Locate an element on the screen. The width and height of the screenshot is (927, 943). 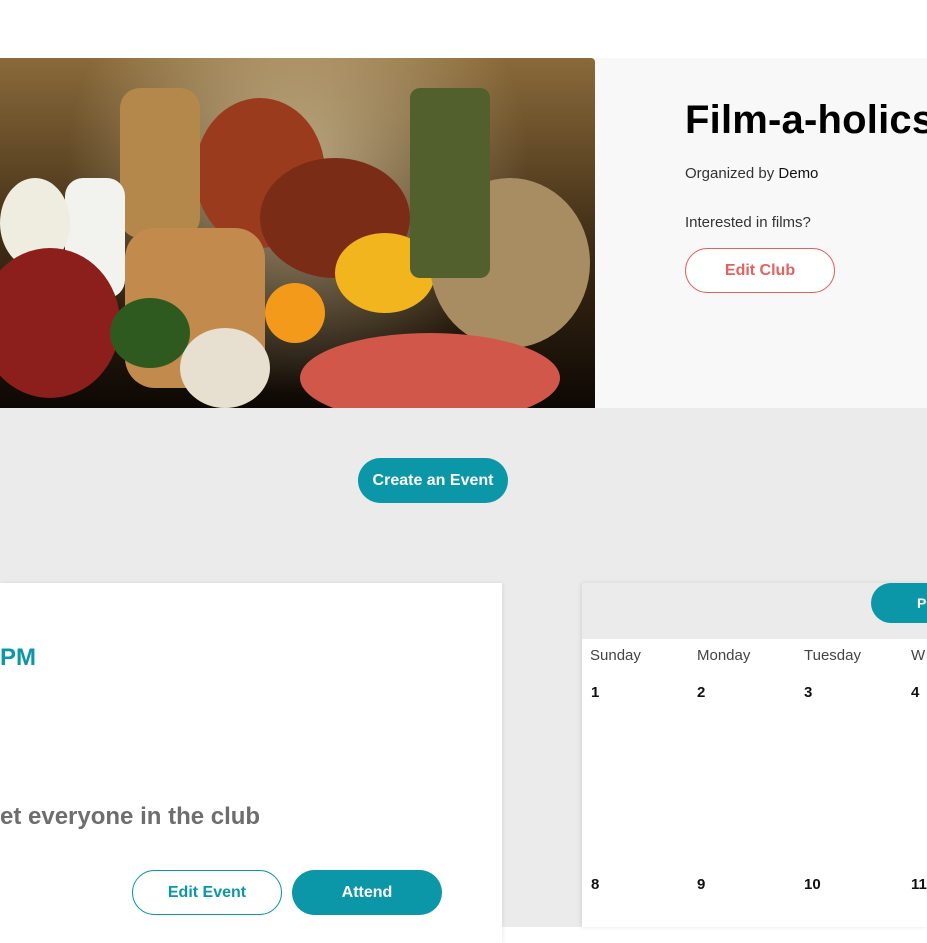
club-organizer: Organized by Demo is located at coordinates (806, 173).